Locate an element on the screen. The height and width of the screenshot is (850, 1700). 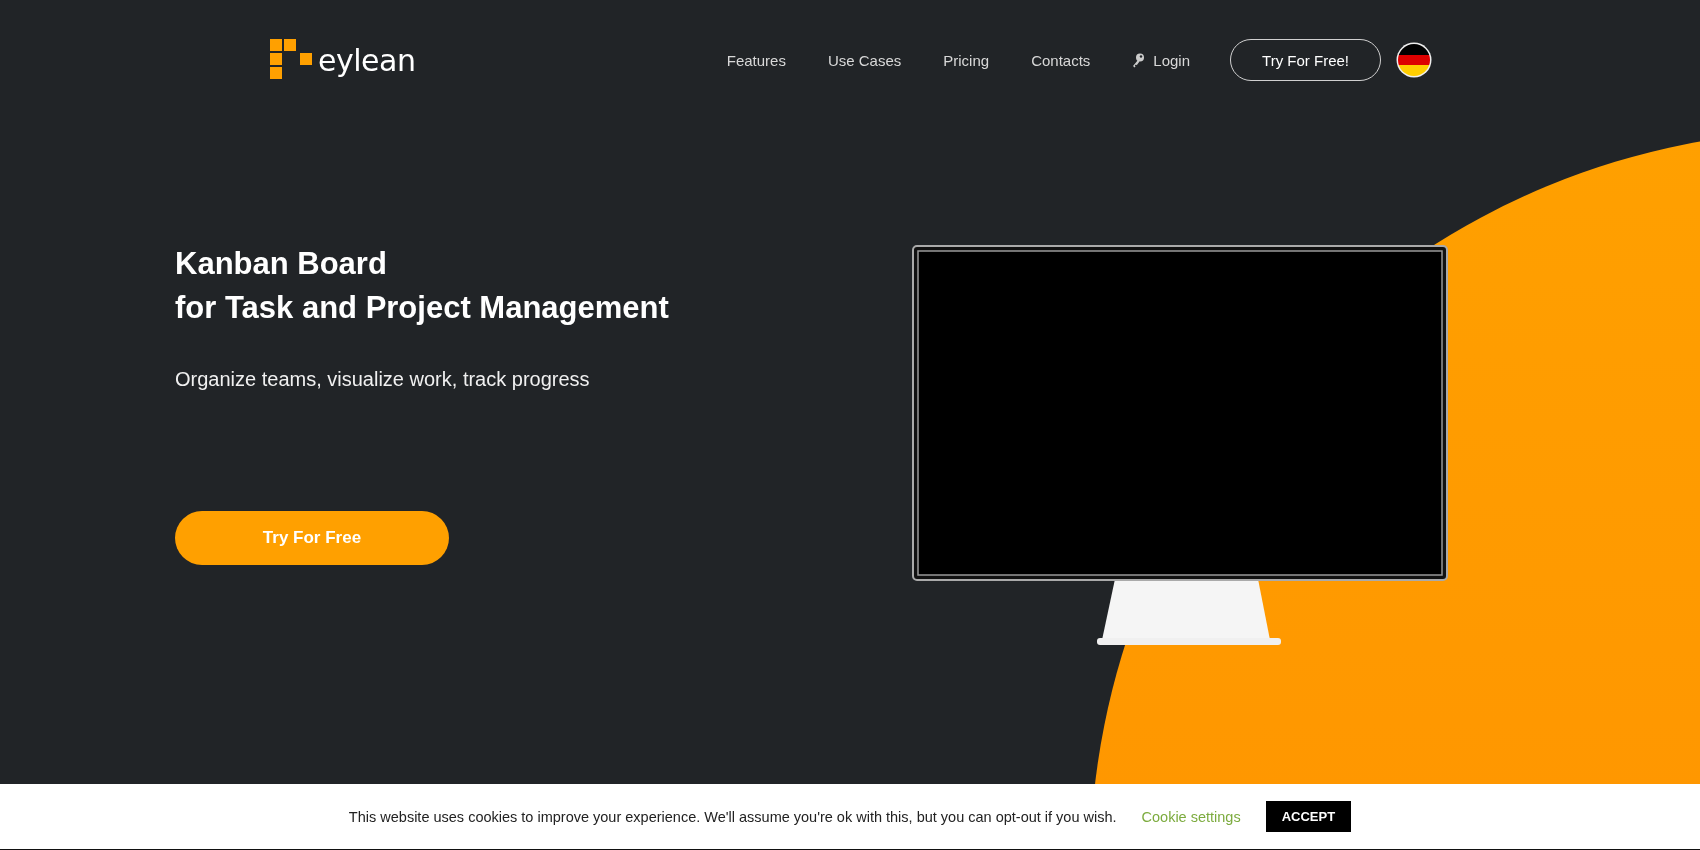
logo-icon is located at coordinates (291, 60).